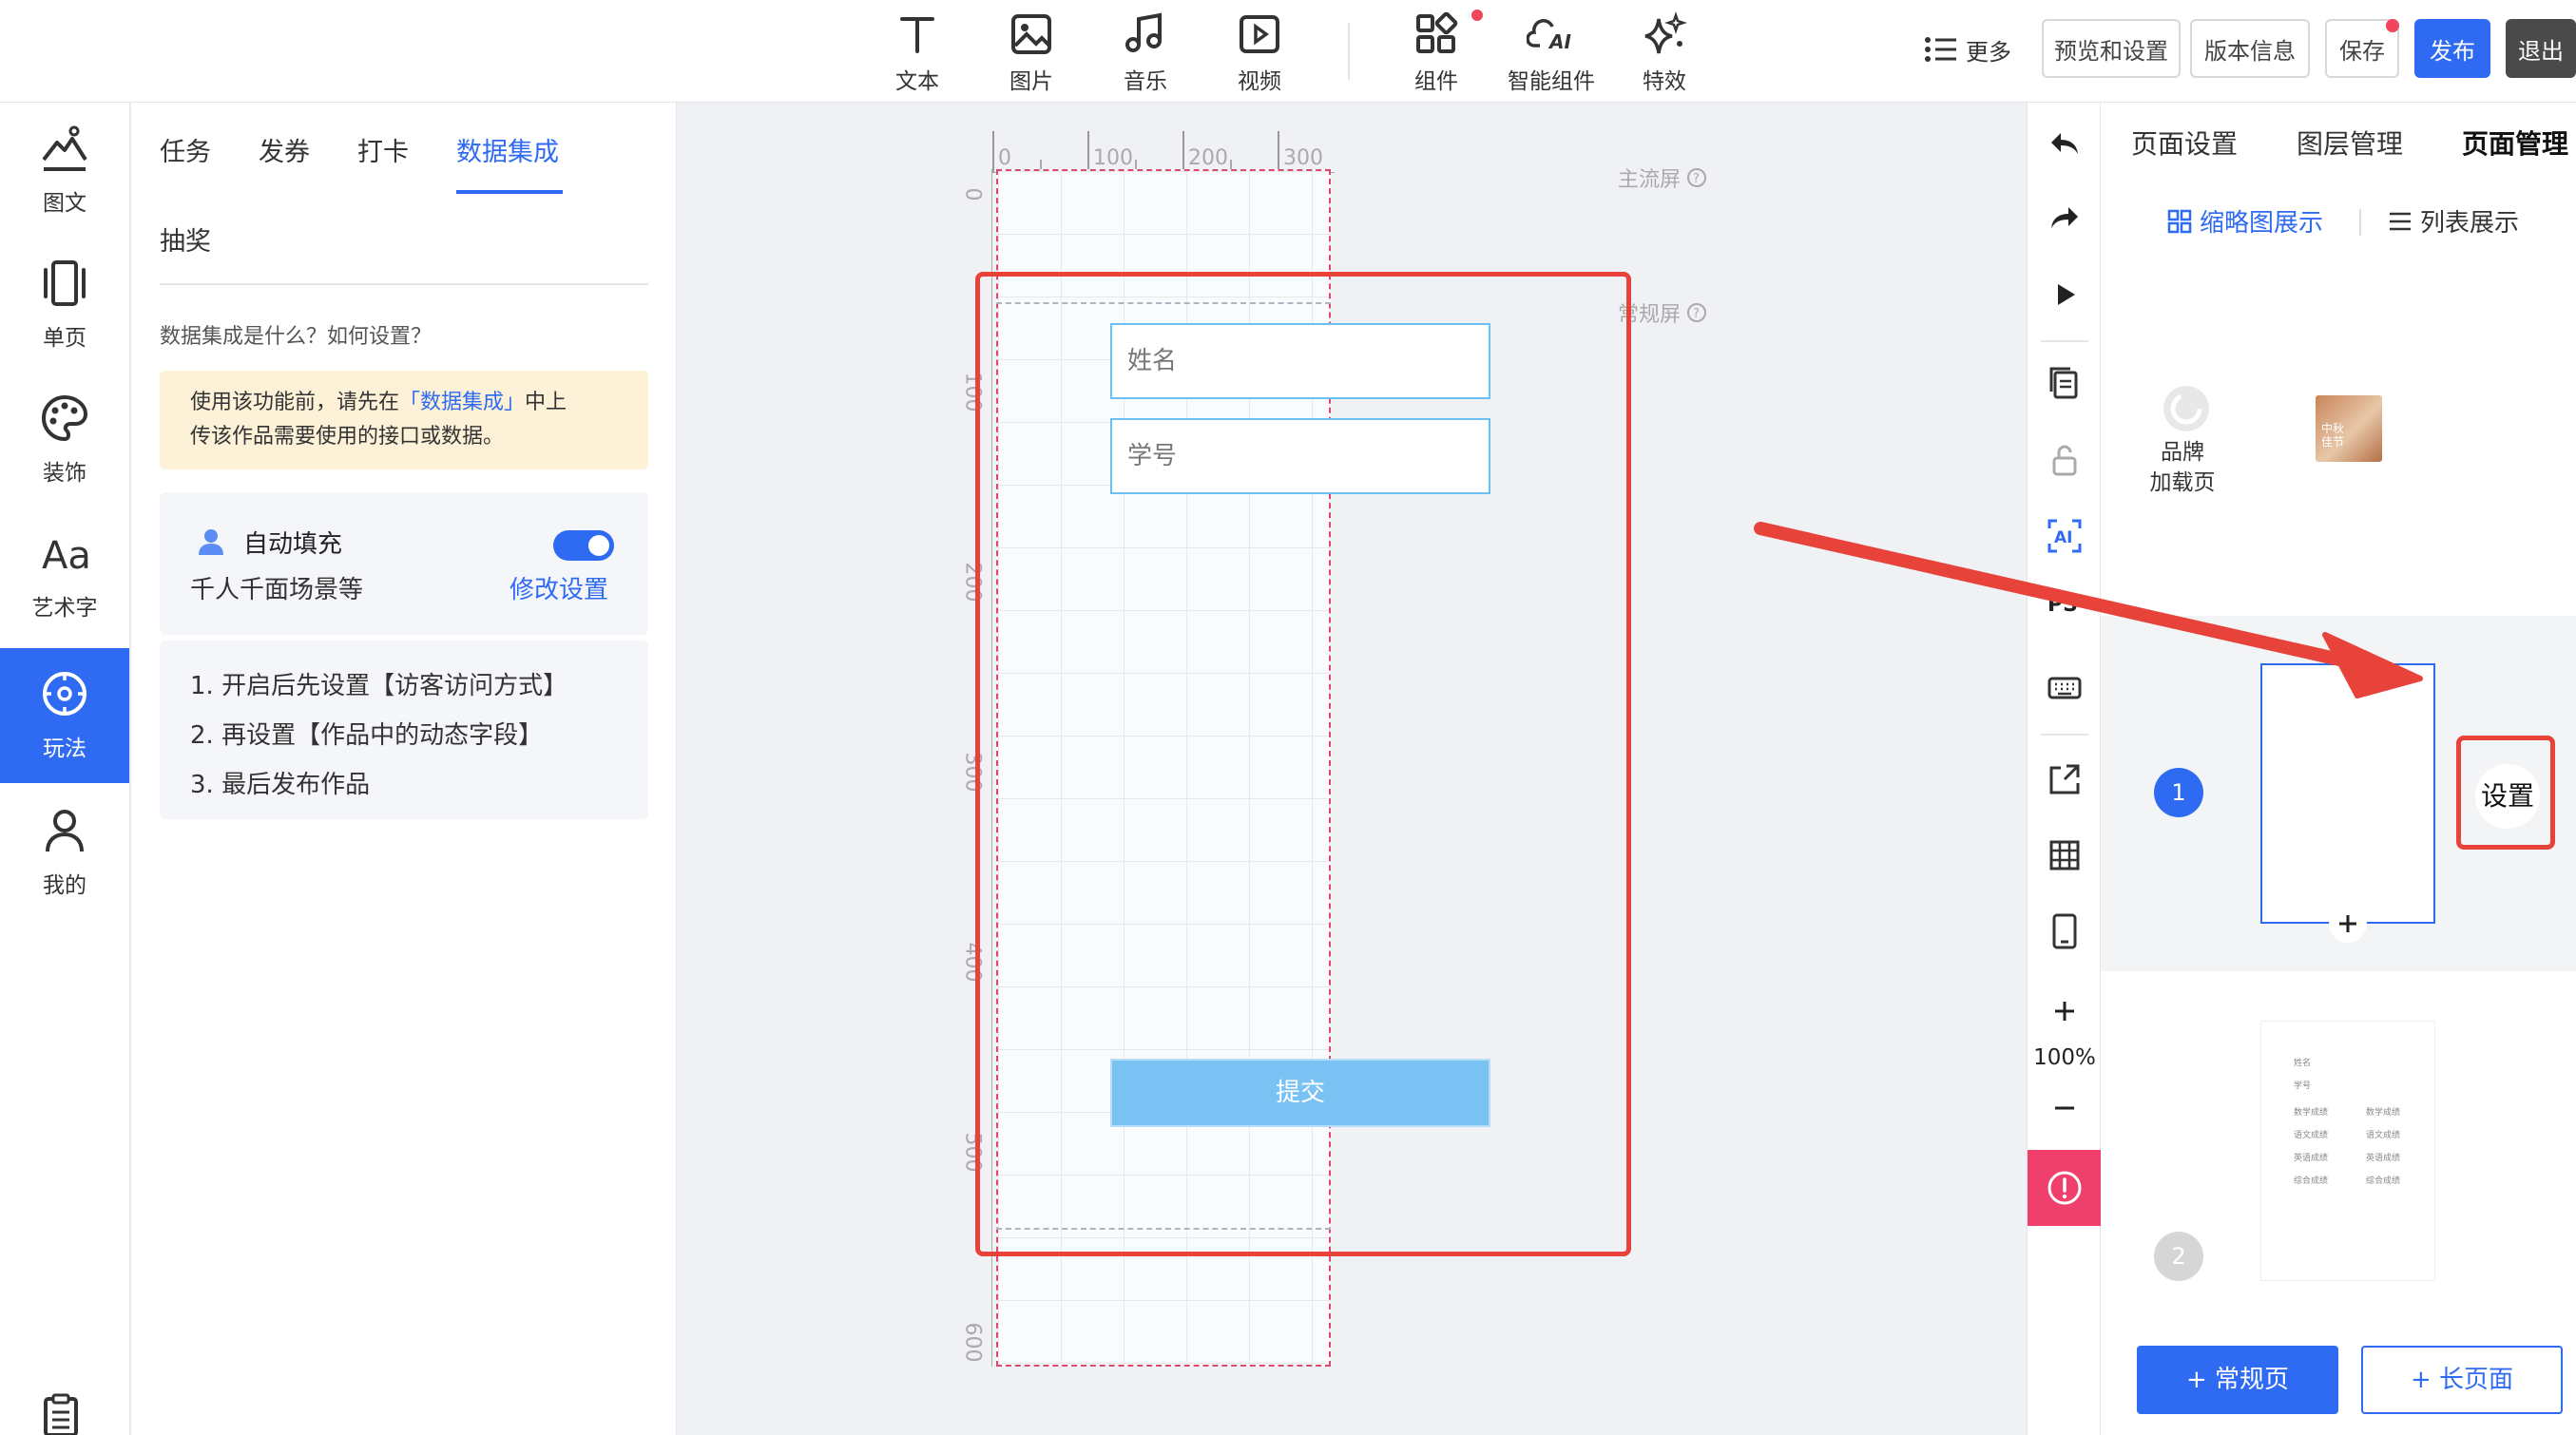 The width and height of the screenshot is (2576, 1435). I want to click on notice-prefix: 使用该功能前，请先在, so click(295, 402).